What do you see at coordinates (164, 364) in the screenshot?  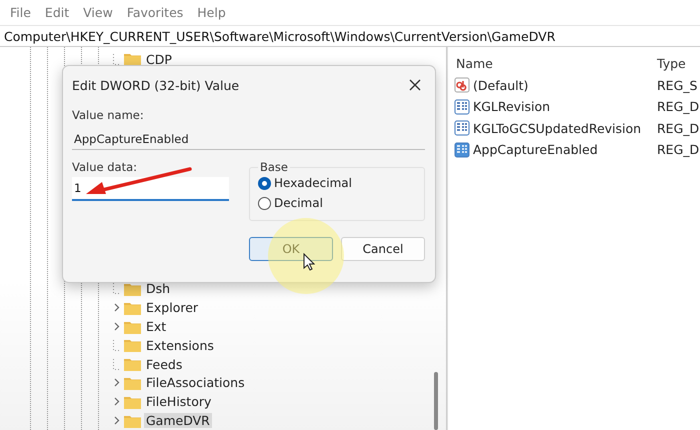 I see `tree-item: Feeds` at bounding box center [164, 364].